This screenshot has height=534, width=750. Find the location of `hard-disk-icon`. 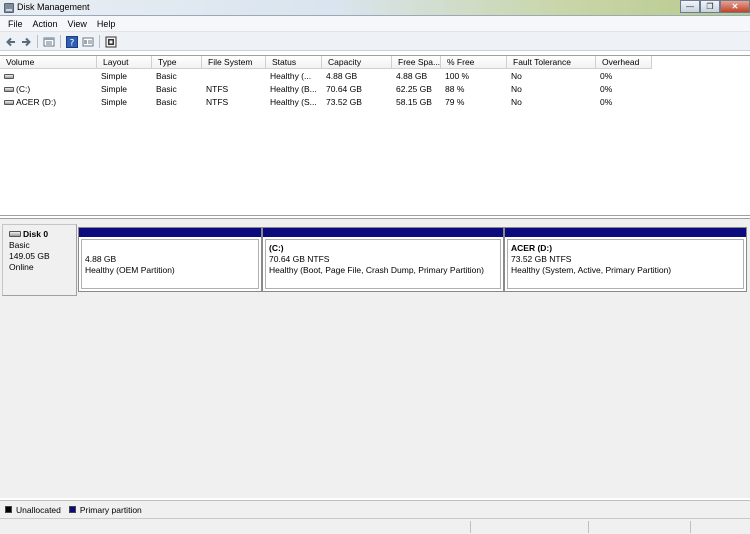

hard-disk-icon is located at coordinates (15, 233).